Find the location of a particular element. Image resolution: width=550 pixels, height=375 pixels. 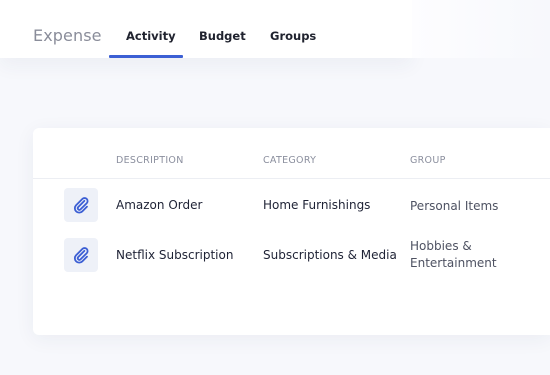

row-group: Personal Items is located at coordinates (454, 206).